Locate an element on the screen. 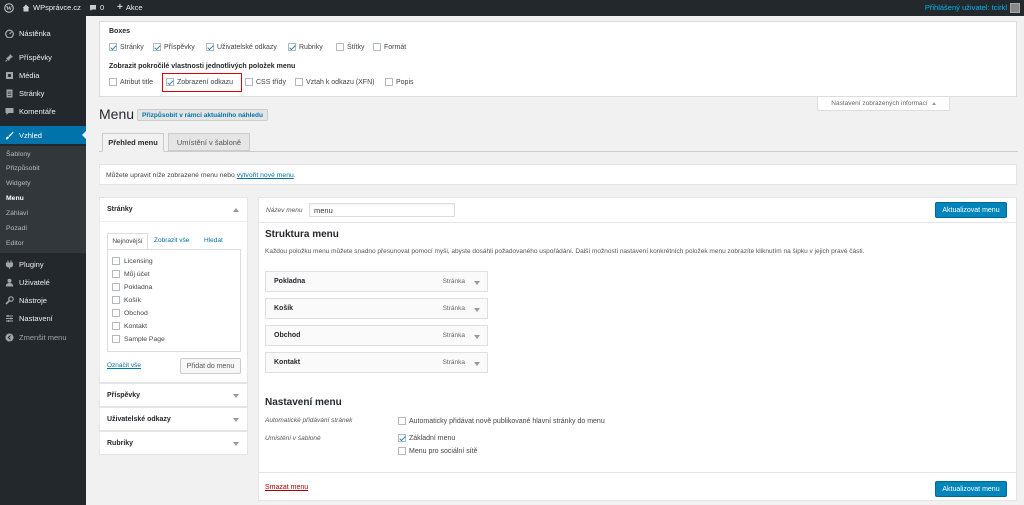  settings-icon is located at coordinates (9, 318).